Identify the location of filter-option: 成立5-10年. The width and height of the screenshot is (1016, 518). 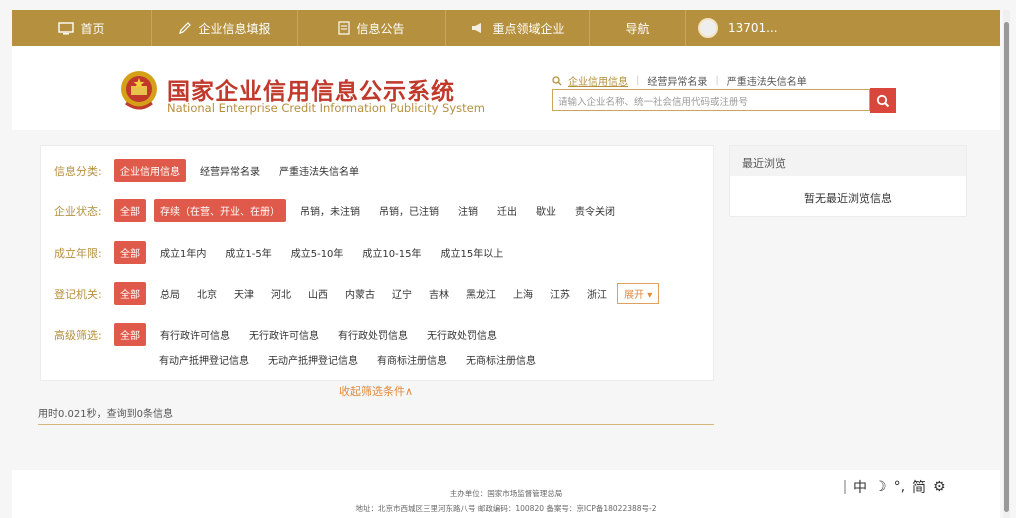
(317, 252).